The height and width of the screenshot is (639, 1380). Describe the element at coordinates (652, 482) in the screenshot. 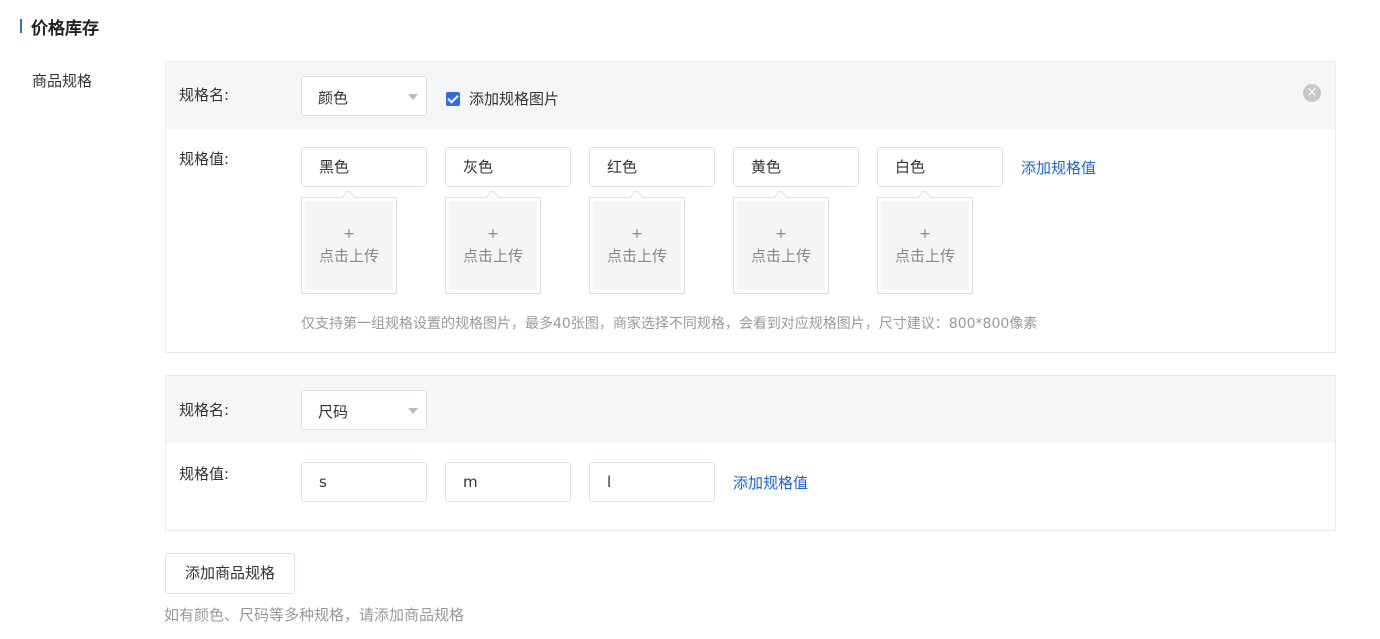

I see `spec-value-input: l` at that location.